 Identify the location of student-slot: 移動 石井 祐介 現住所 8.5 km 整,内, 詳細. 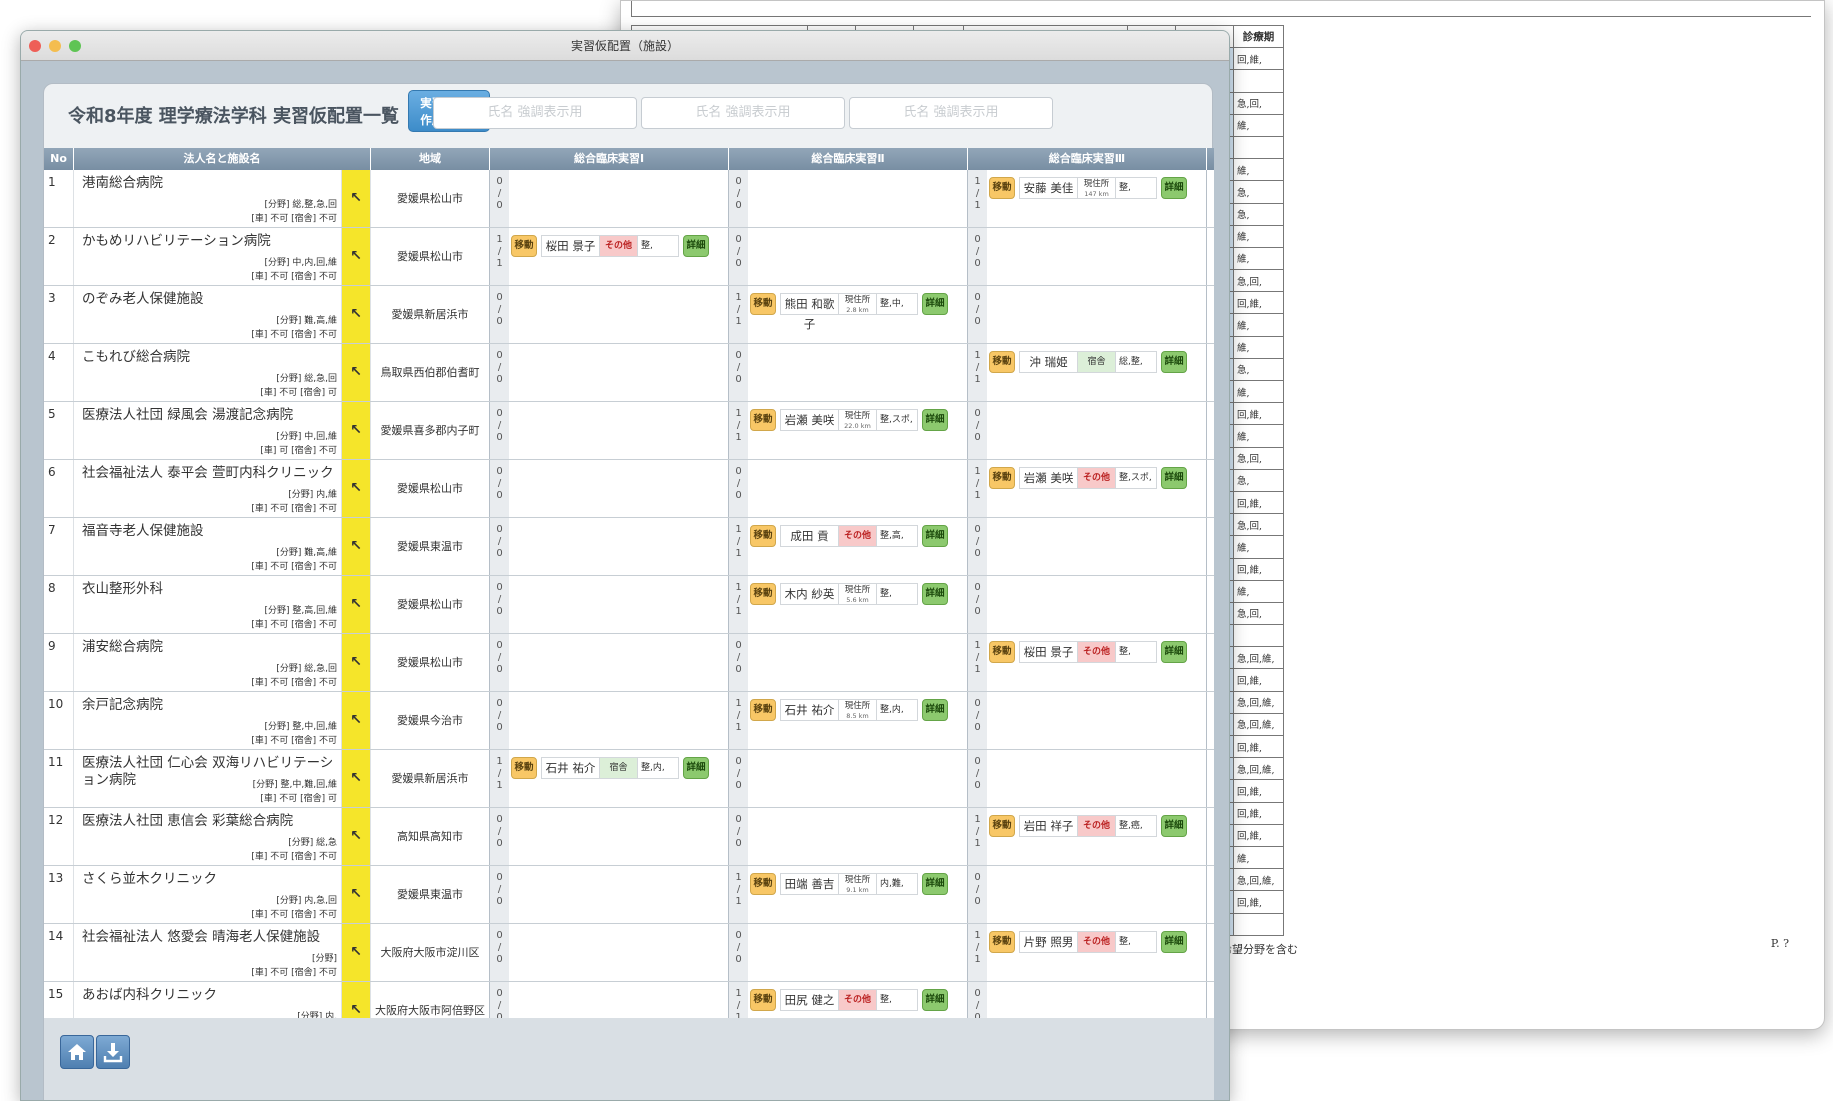
(857, 720).